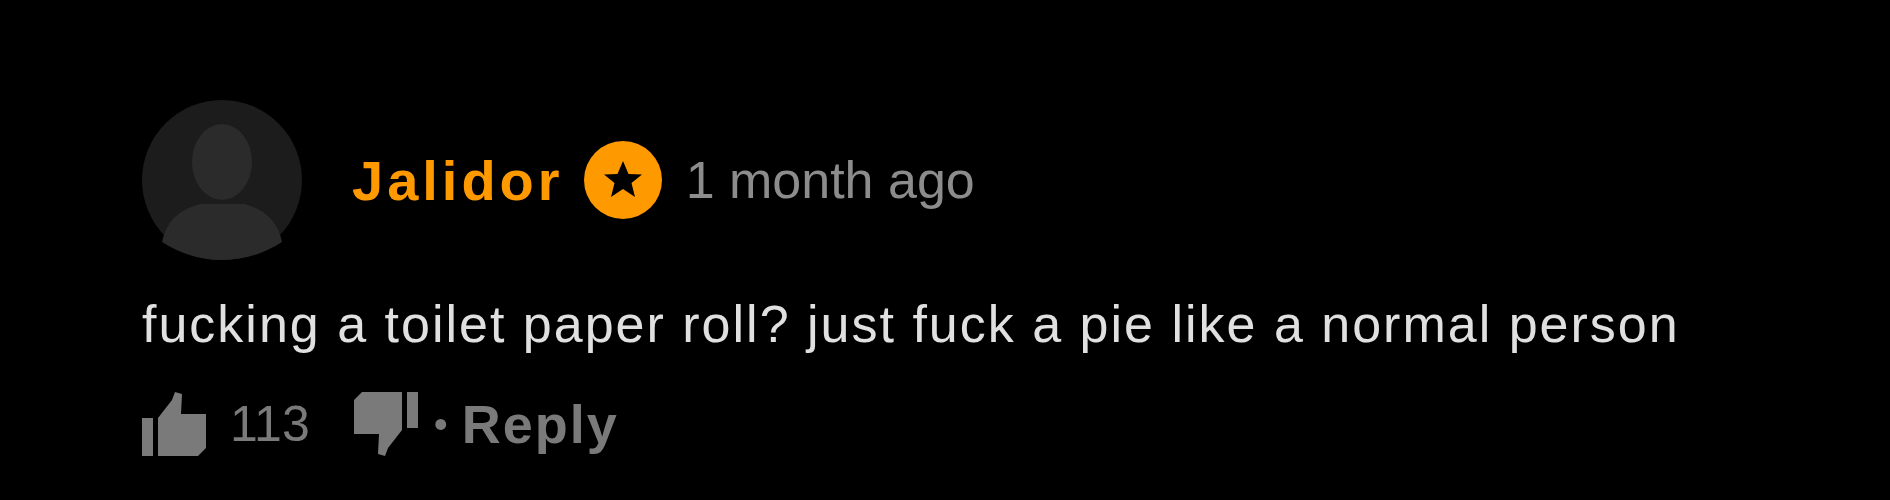 Image resolution: width=1890 pixels, height=500 pixels. Describe the element at coordinates (911, 324) in the screenshot. I see `comment-text: fucking a toilet paper roll? just fuck a pie like a normal person` at that location.